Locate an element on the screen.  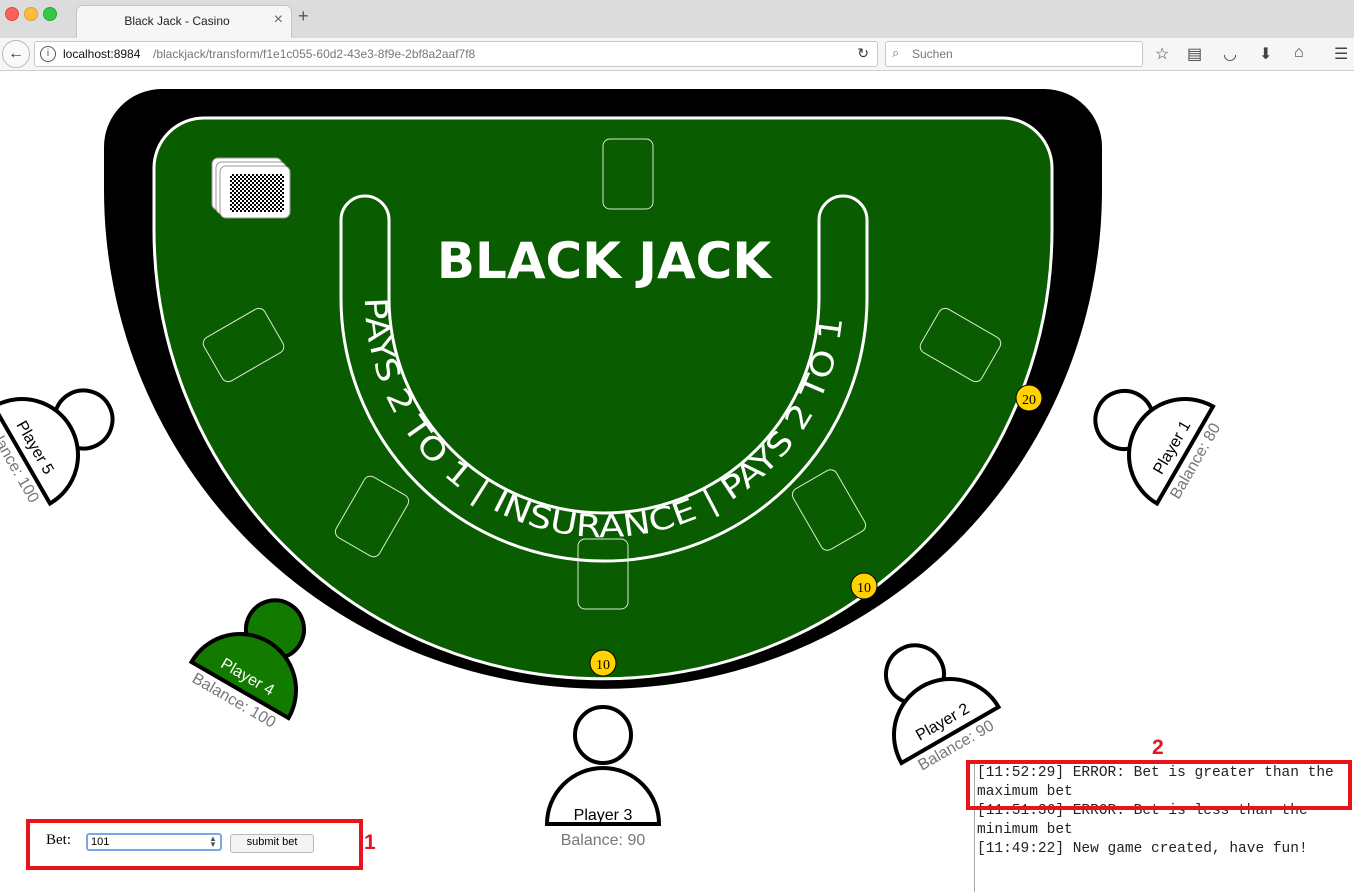
log-annotation-number: 2 is located at coordinates (1158, 747).